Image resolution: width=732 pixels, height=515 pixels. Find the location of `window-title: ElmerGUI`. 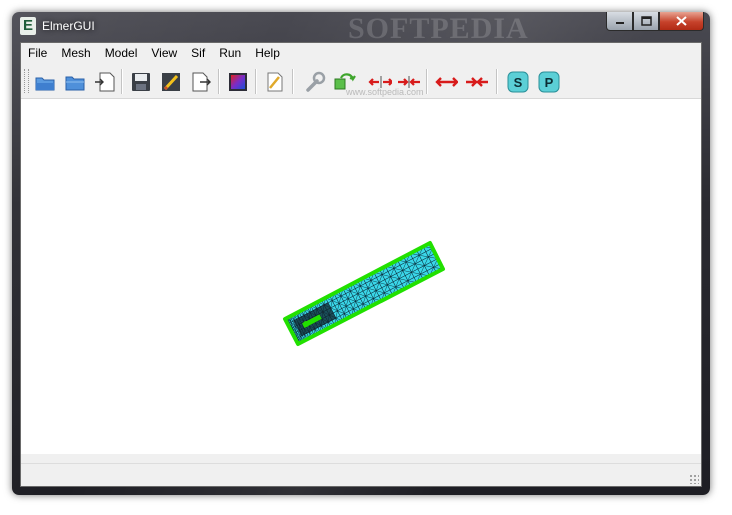

window-title: ElmerGUI is located at coordinates (68, 26).